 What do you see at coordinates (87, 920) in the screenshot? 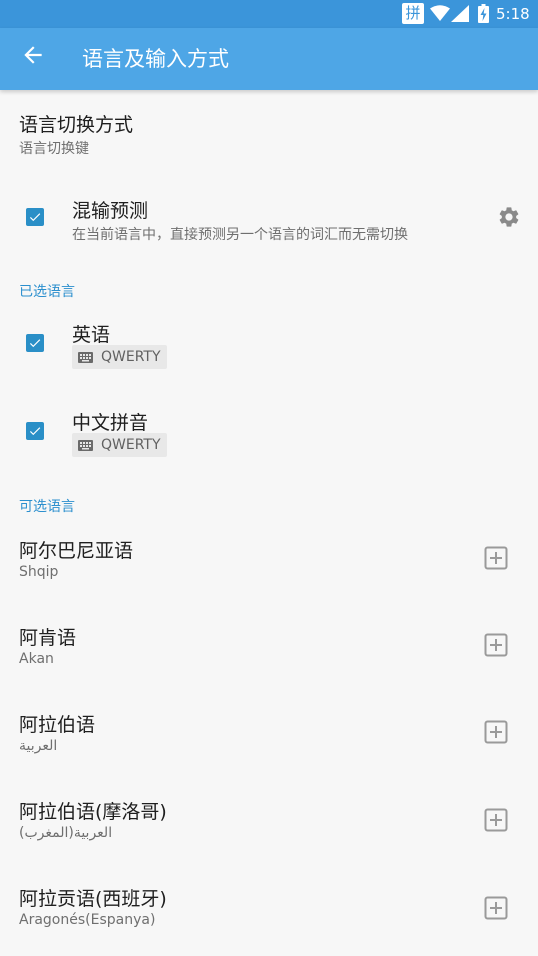
I see `language-native-name: Aragonés(Espanya)` at bounding box center [87, 920].